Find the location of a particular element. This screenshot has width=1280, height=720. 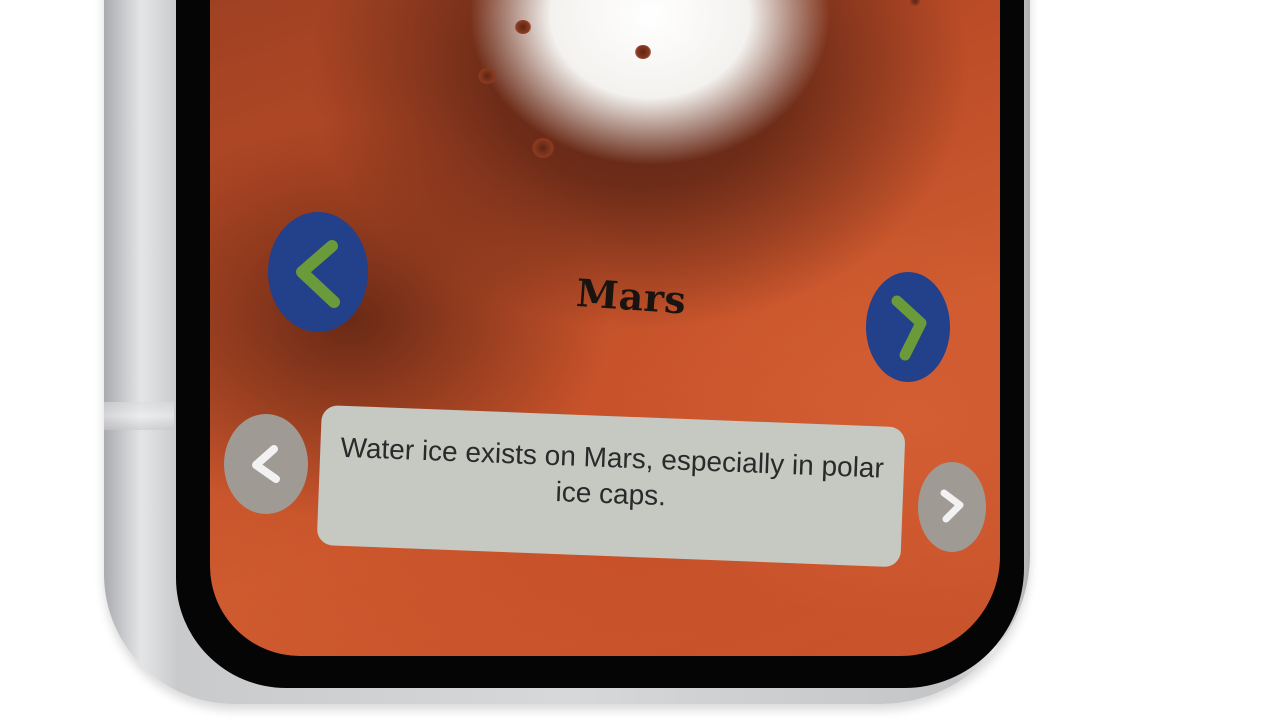

phone-side-band is located at coordinates (139, 416).